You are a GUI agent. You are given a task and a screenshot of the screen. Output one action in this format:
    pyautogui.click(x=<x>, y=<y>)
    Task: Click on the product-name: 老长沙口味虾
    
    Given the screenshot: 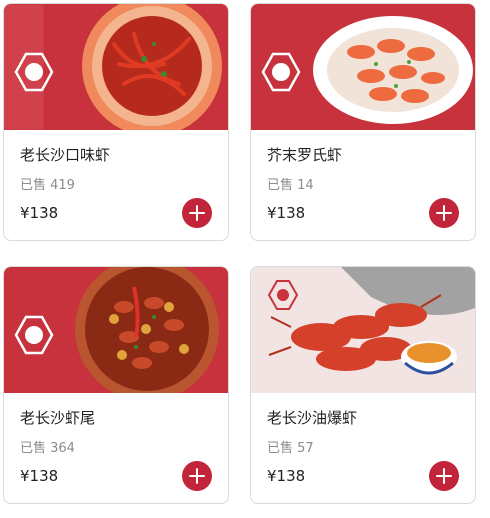 What is the action you would take?
    pyautogui.click(x=65, y=155)
    